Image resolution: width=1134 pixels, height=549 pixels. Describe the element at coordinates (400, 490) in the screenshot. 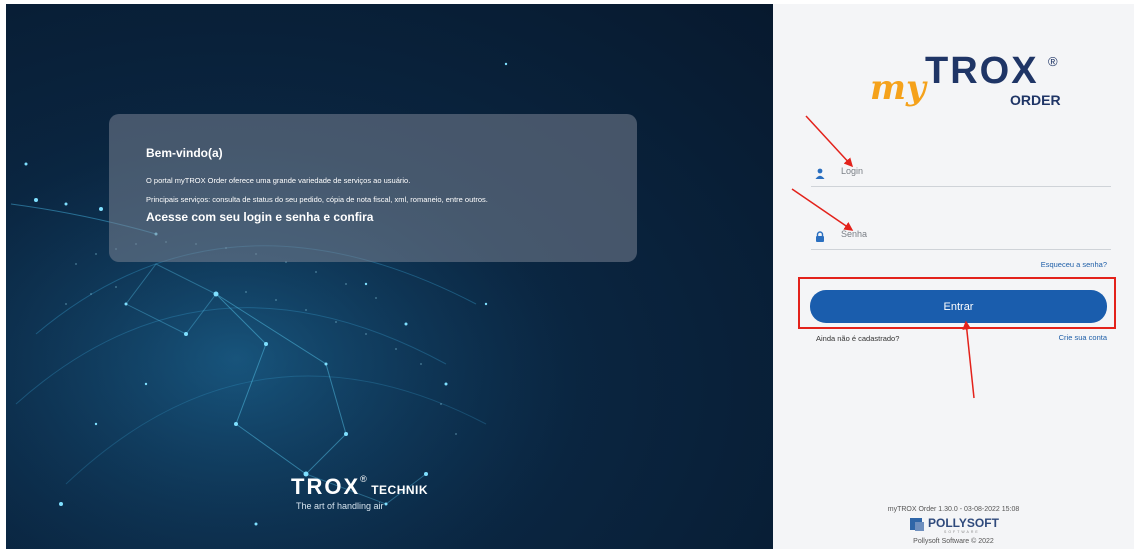

I see `trox-logo-technik: TECHNIK` at that location.